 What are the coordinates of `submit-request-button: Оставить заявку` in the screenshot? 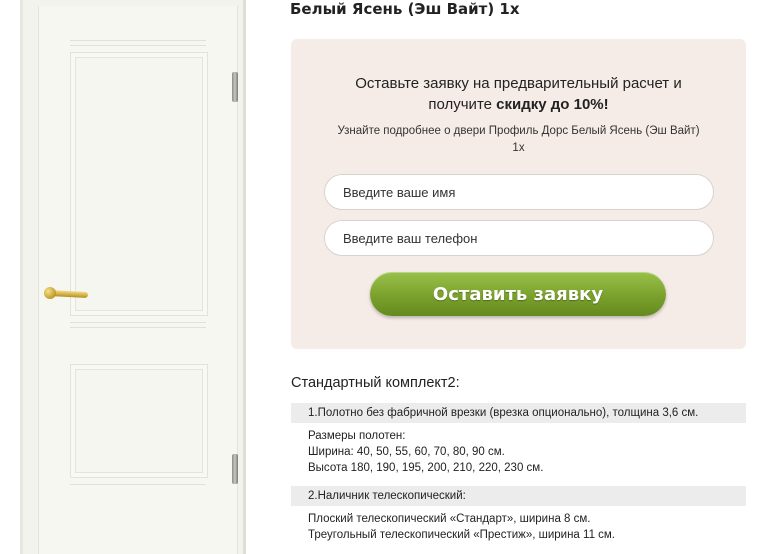 It's located at (518, 294).